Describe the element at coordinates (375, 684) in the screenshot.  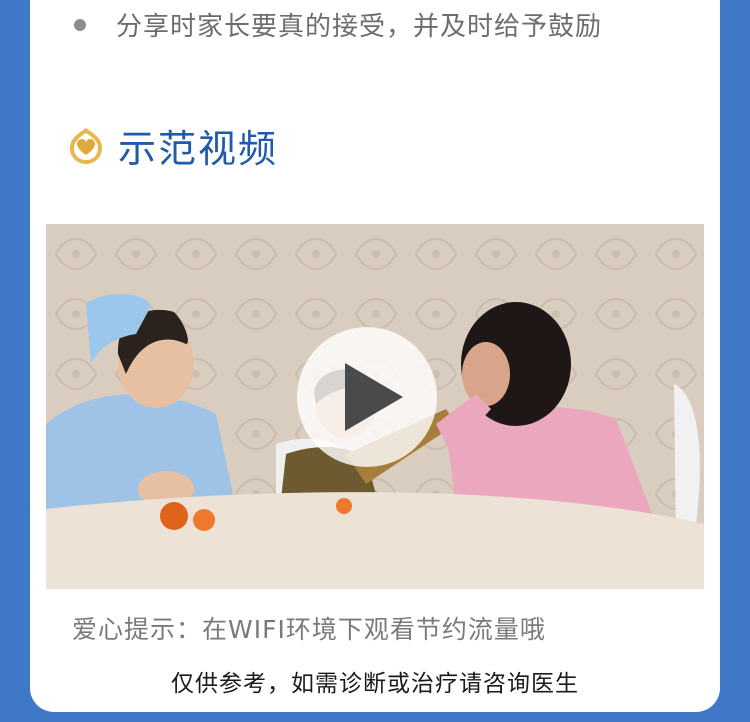
I see `medical-disclaimer: 仅供参考，如需诊断或治疗请咨询医生` at that location.